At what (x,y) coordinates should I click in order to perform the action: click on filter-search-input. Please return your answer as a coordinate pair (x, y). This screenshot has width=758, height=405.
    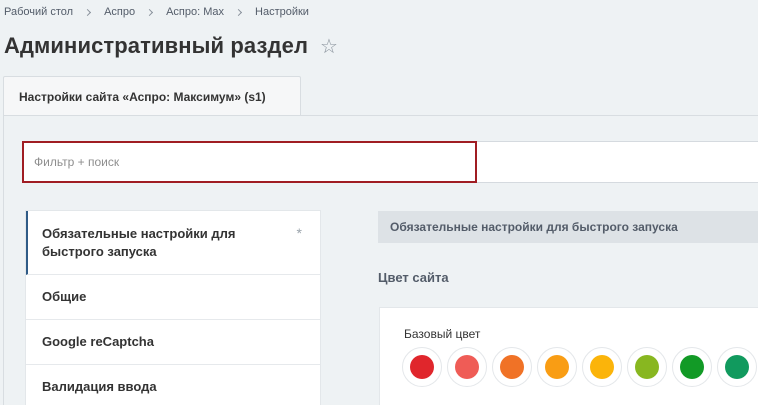
    Looking at the image, I should click on (249, 162).